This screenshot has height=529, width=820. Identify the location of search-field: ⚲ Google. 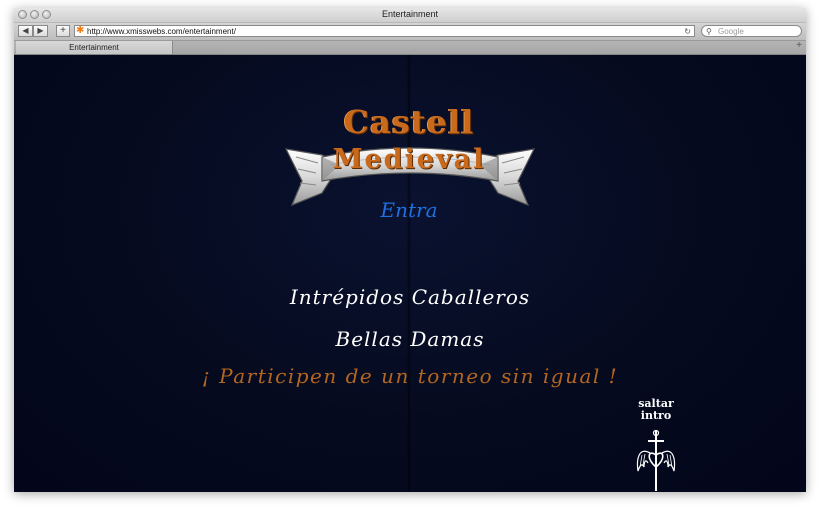
(751, 31).